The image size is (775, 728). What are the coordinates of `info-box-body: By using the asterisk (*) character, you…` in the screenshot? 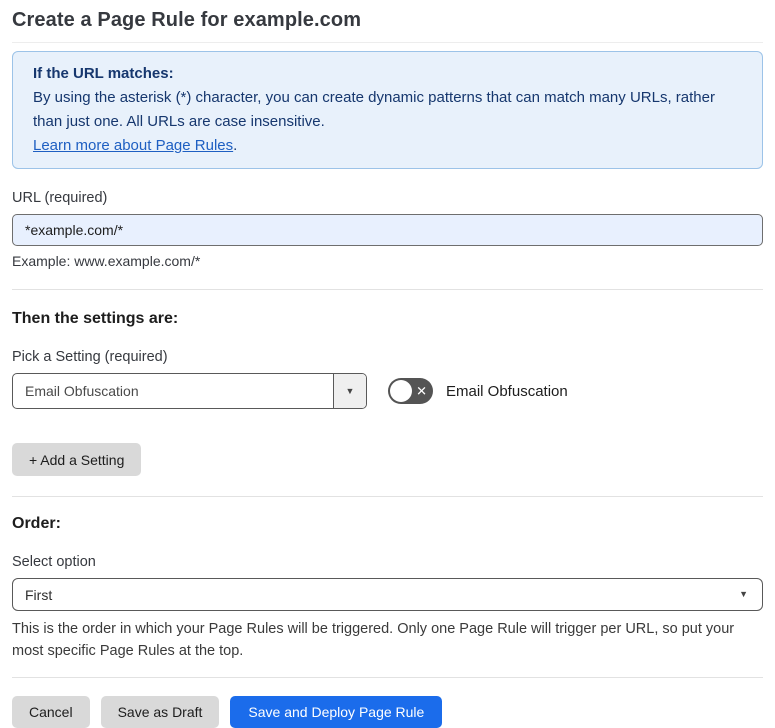 It's located at (374, 109).